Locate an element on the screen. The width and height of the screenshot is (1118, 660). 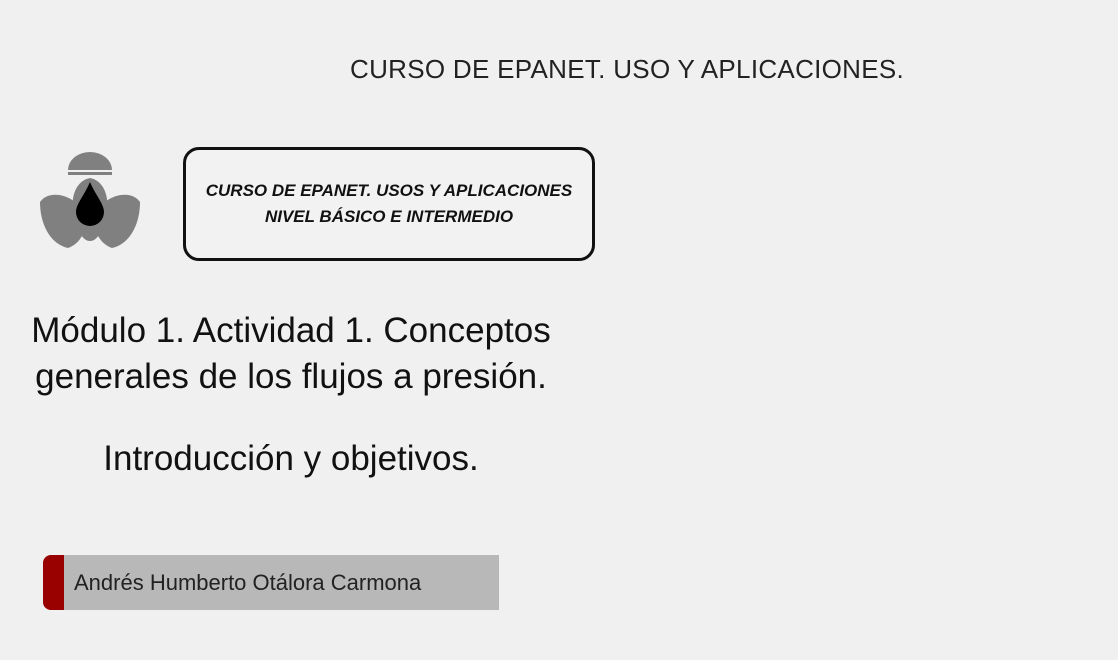
author-bar: Andrés Humberto Otálora Carmona is located at coordinates (271, 582).